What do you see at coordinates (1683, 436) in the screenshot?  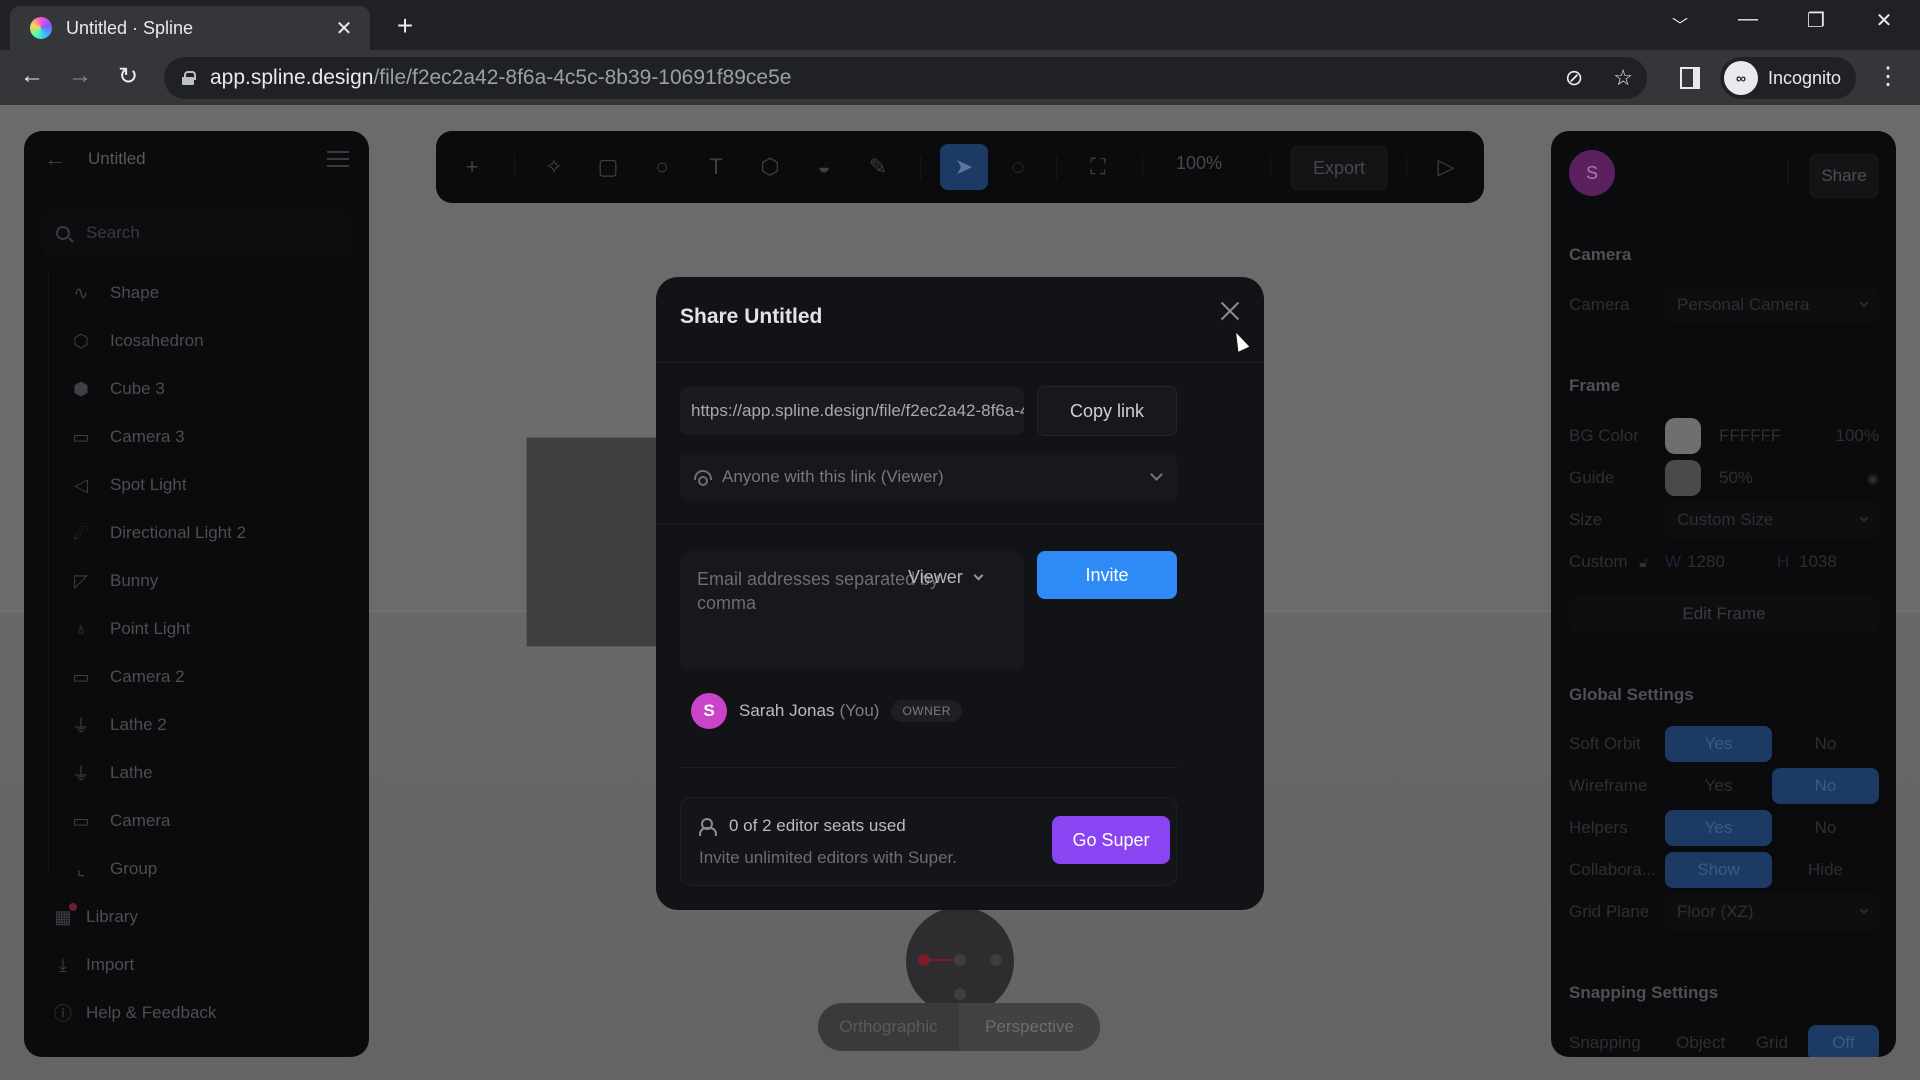 I see `bg-color-swatch` at bounding box center [1683, 436].